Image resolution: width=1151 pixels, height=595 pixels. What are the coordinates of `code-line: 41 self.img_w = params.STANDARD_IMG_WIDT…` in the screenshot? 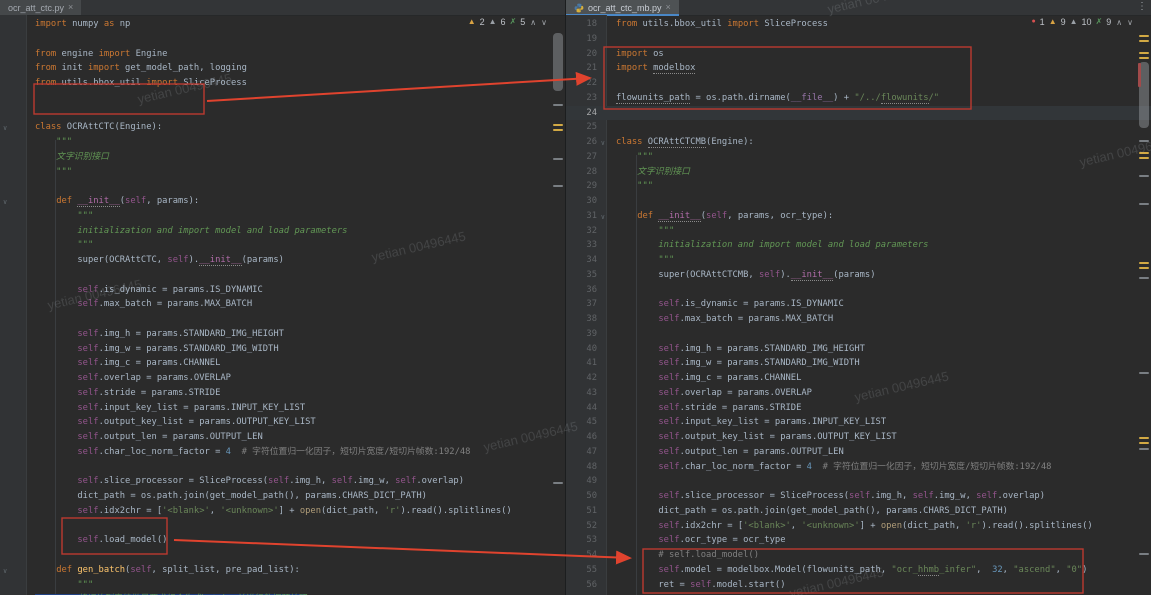 It's located at (858, 363).